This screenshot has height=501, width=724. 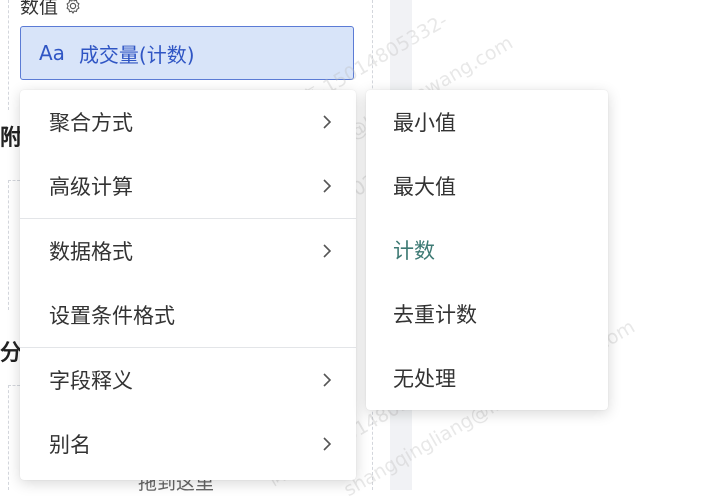 I want to click on values-header: 数值, so click(x=51, y=9).